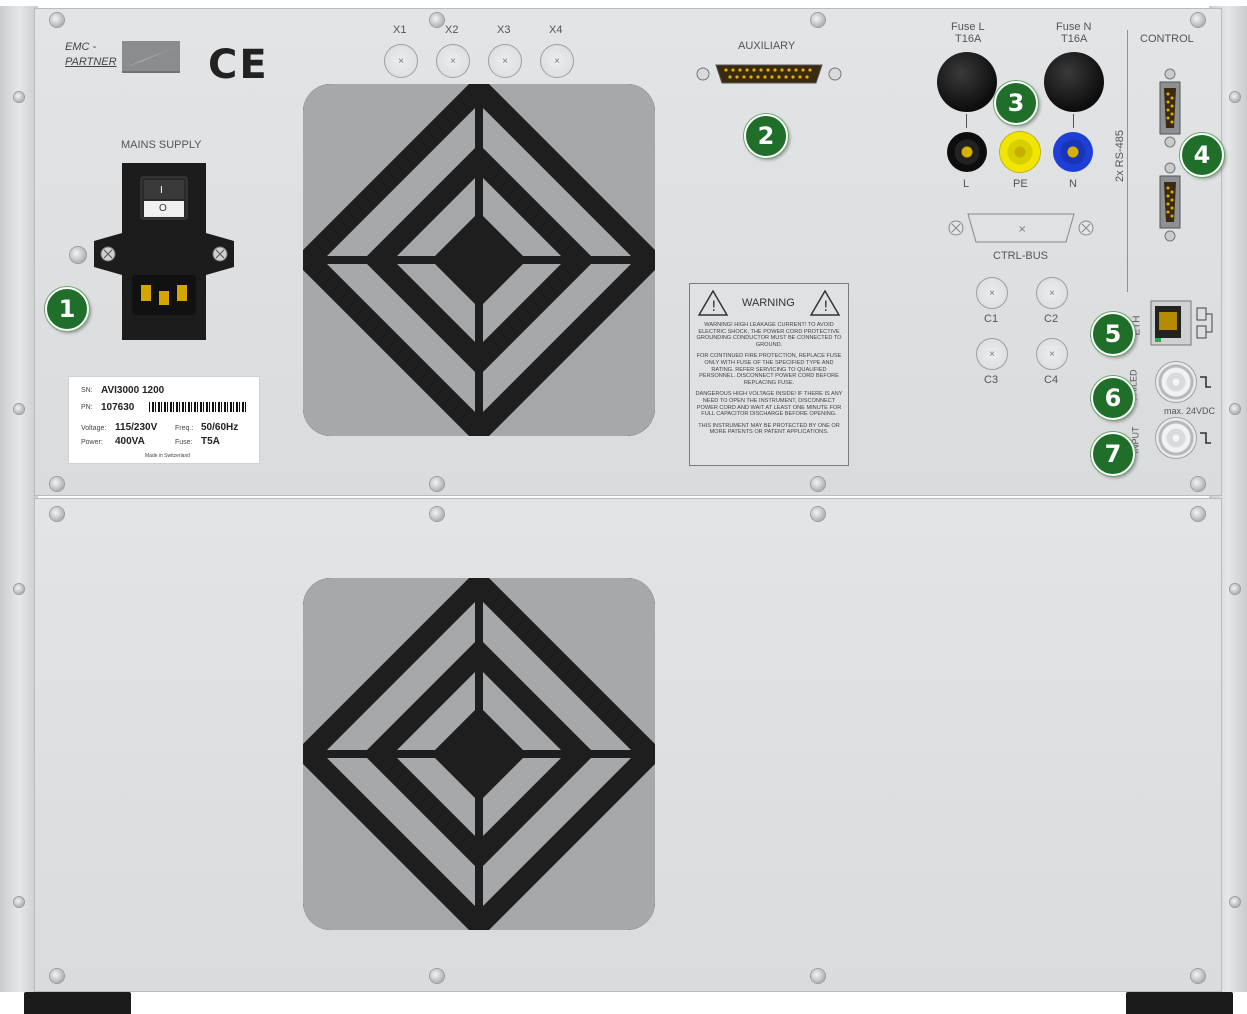  What do you see at coordinates (94, 428) in the screenshot?
I see `voltage-key: Voltage:` at bounding box center [94, 428].